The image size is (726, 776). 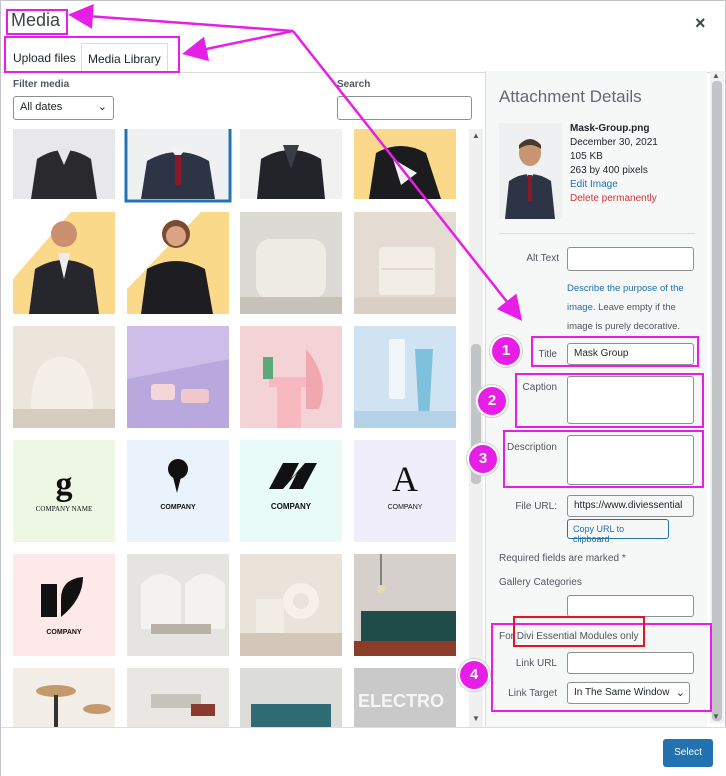 I want to click on file-url-input: https://www.diviessential, so click(x=630, y=506).